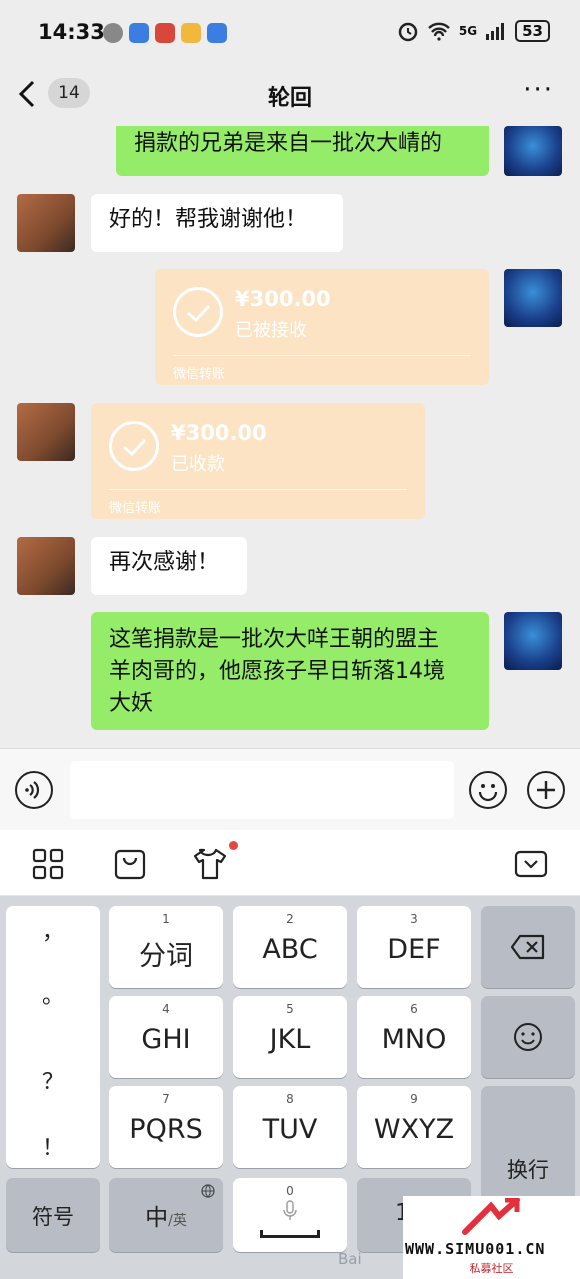  Describe the element at coordinates (262, 790) in the screenshot. I see `message-input` at that location.